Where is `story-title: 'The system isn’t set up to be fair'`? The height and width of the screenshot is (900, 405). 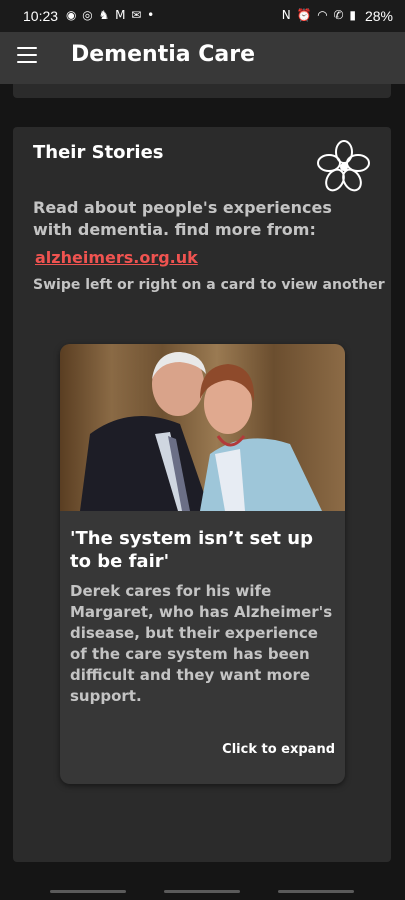
story-title: 'The system isn’t set up to be fair' is located at coordinates (191, 550).